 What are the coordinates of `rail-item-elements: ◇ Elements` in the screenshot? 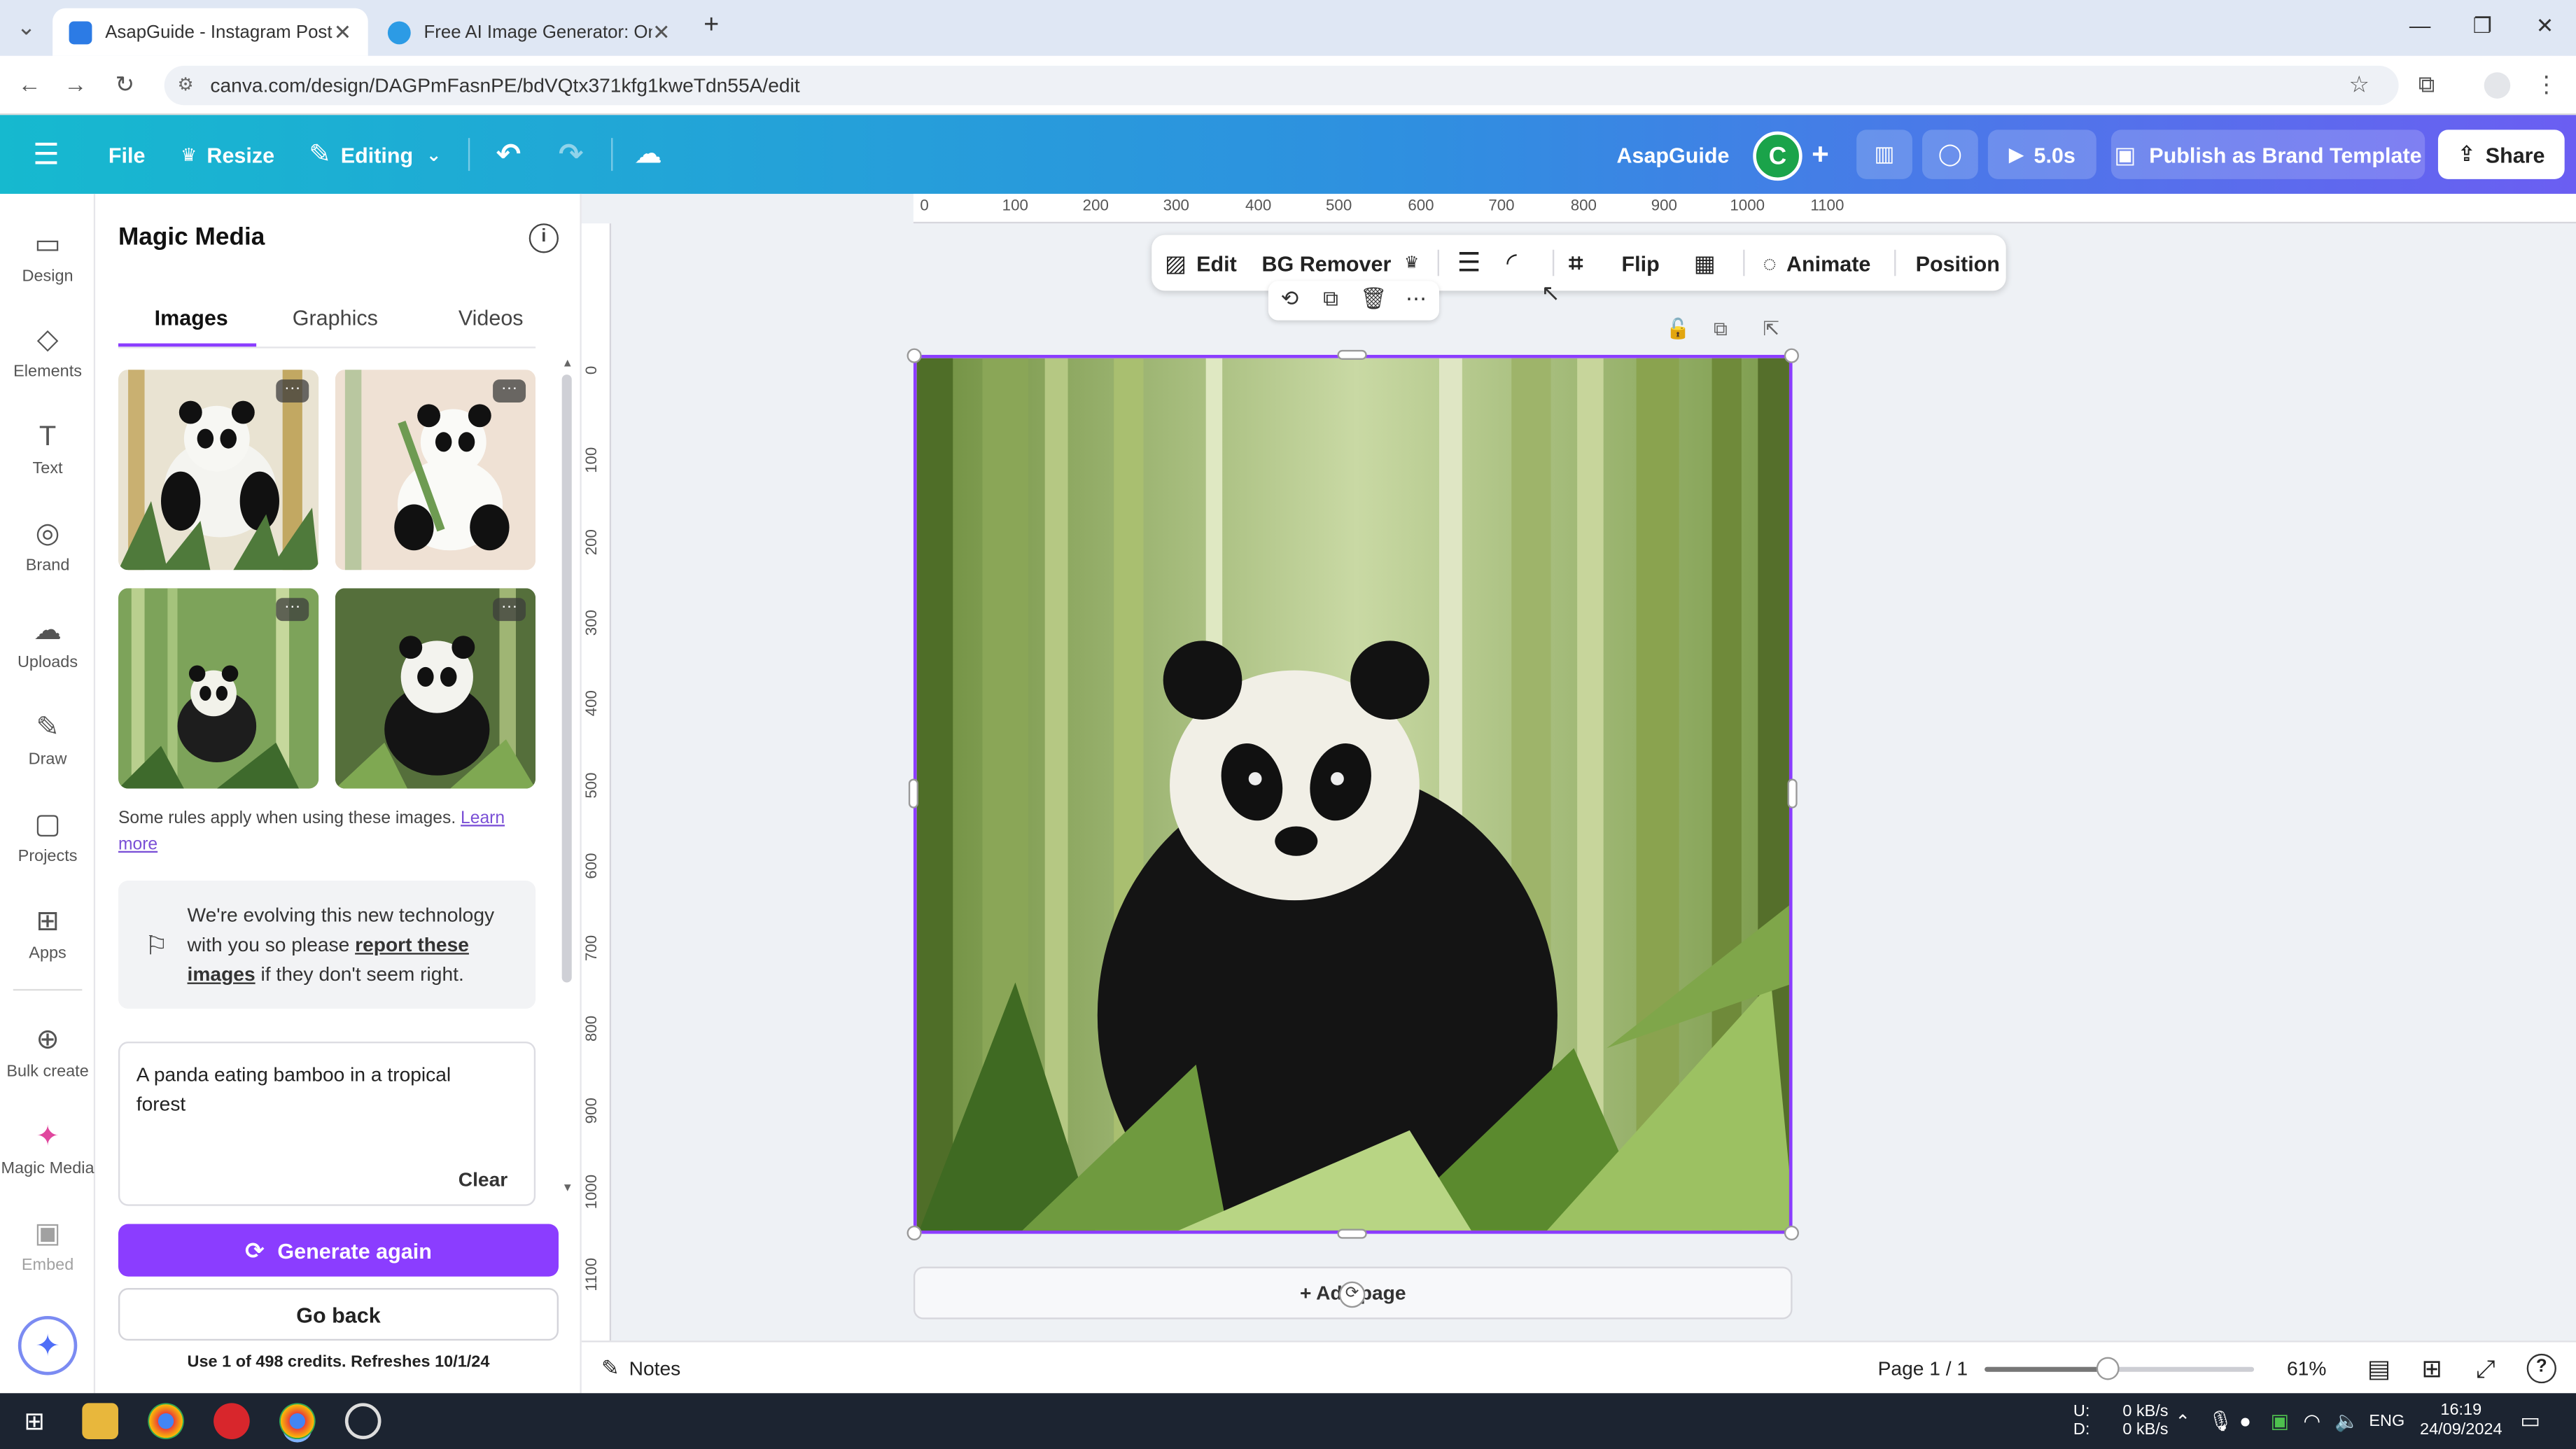 It's located at (47, 352).